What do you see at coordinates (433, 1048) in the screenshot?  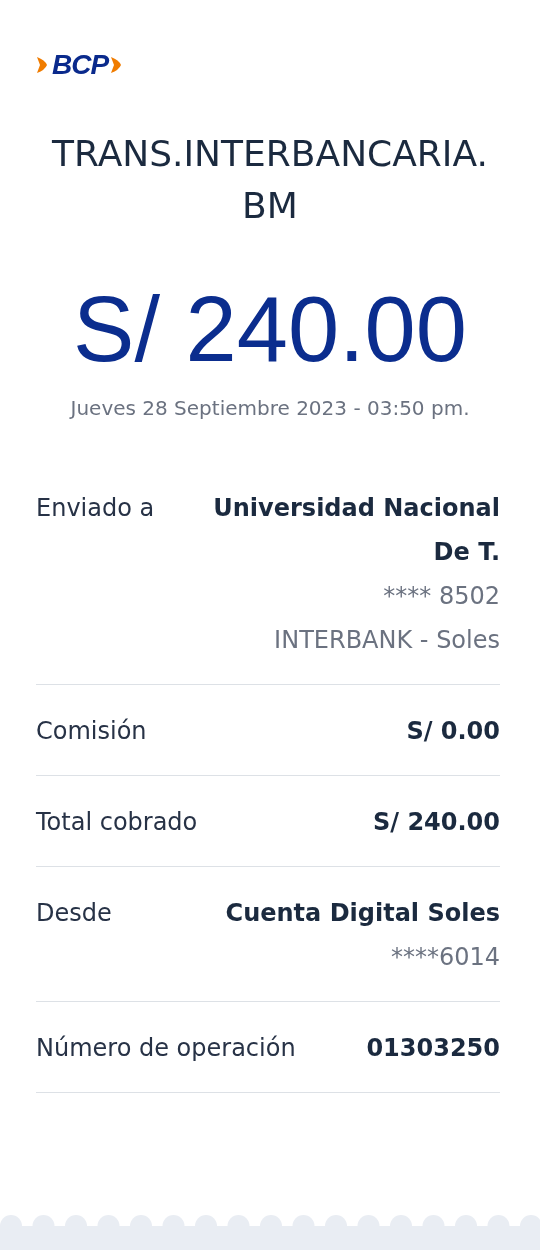 I see `detail-value: 01303250` at bounding box center [433, 1048].